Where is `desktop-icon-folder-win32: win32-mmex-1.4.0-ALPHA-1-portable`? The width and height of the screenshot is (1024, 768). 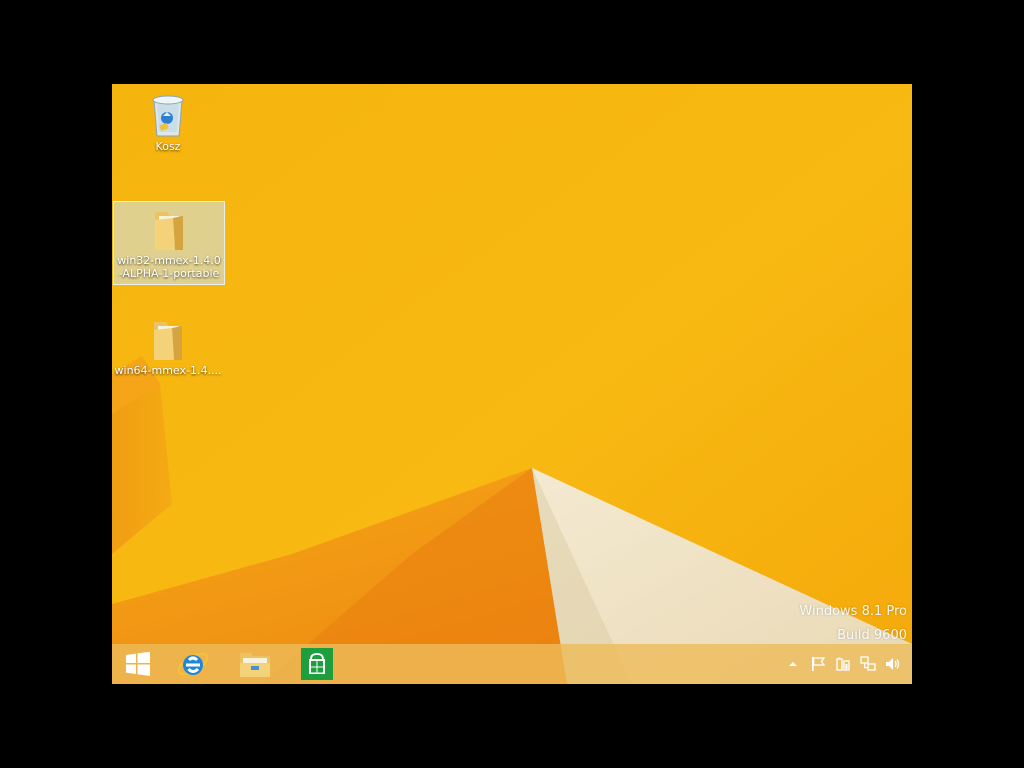
desktop-icon-folder-win32: win32-mmex-1.4.0-ALPHA-1-portable is located at coordinates (169, 243).